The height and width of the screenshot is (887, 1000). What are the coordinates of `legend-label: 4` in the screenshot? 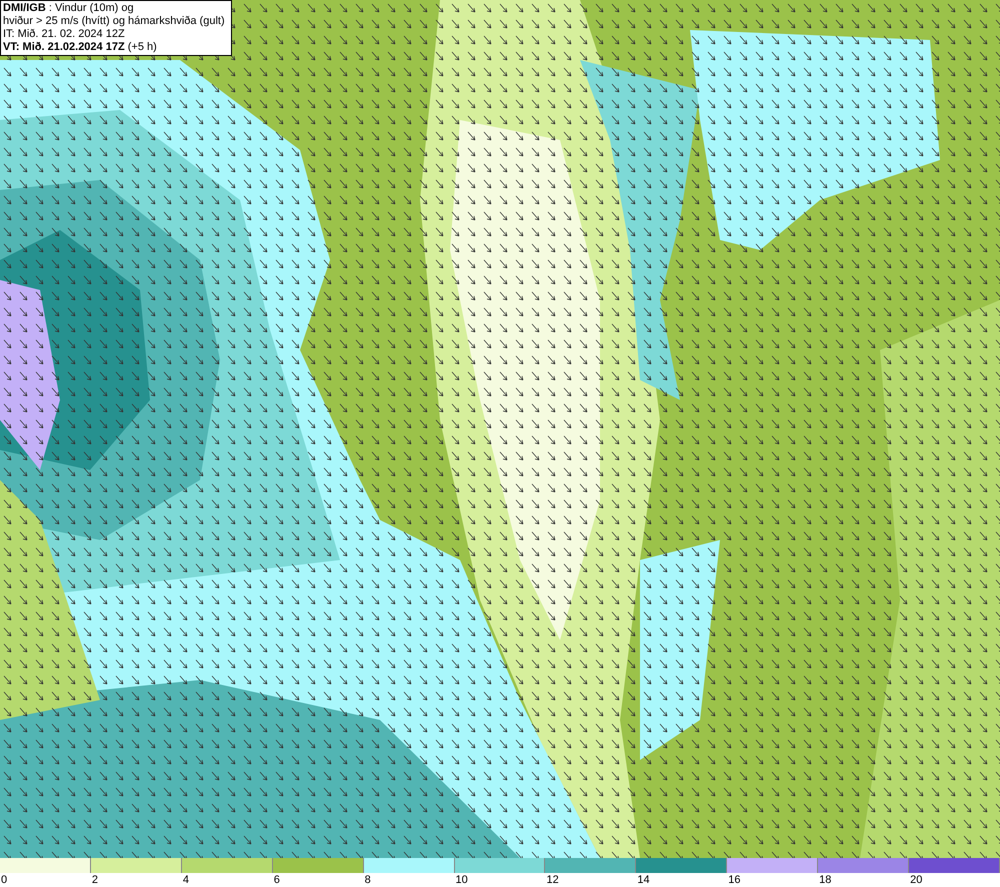 It's located at (185, 880).